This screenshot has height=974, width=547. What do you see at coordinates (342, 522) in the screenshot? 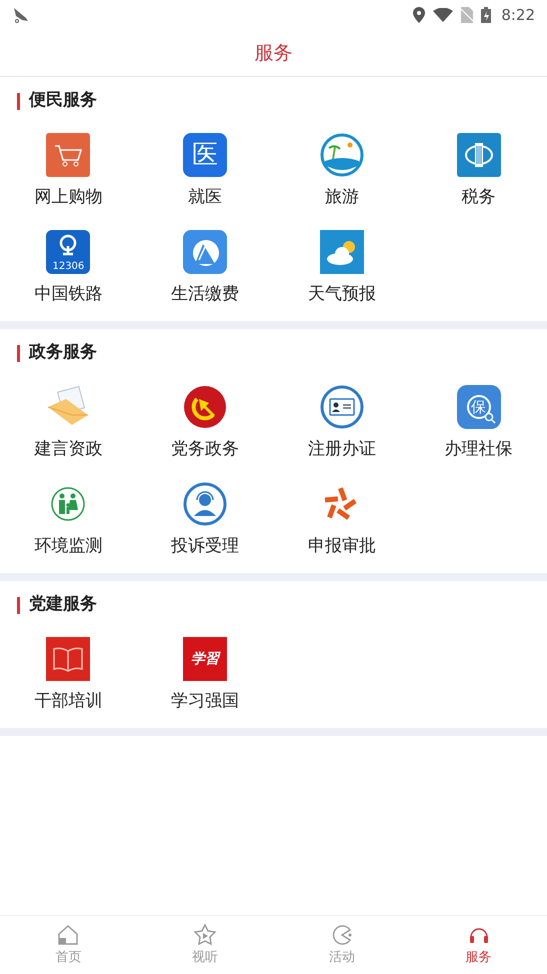
I see `service-item: 申报审批` at bounding box center [342, 522].